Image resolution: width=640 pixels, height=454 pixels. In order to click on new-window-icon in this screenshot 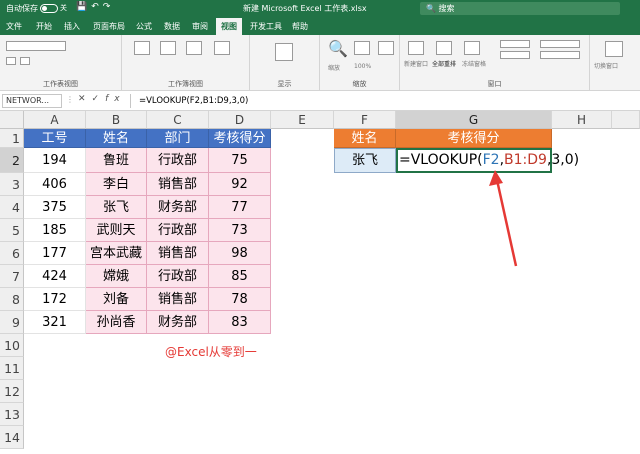, I will do `click(416, 48)`.